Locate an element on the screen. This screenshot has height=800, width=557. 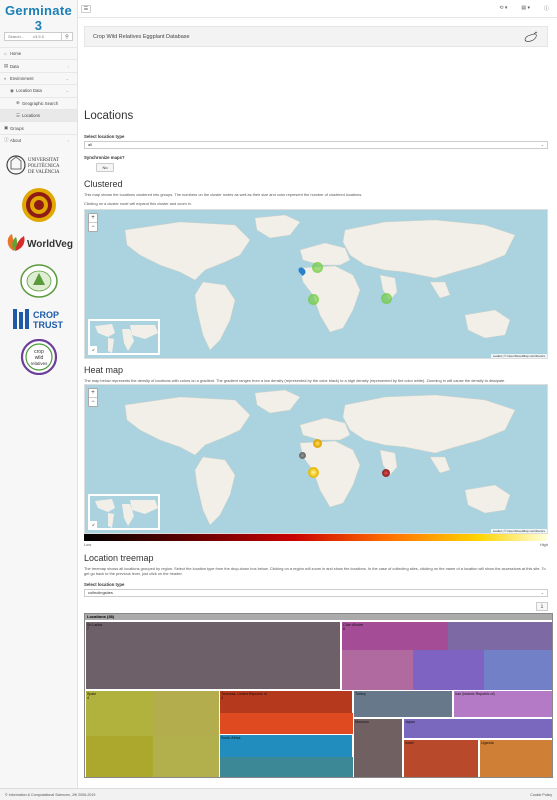
app-title: Germinate 3 is located at coordinates (38, 18).